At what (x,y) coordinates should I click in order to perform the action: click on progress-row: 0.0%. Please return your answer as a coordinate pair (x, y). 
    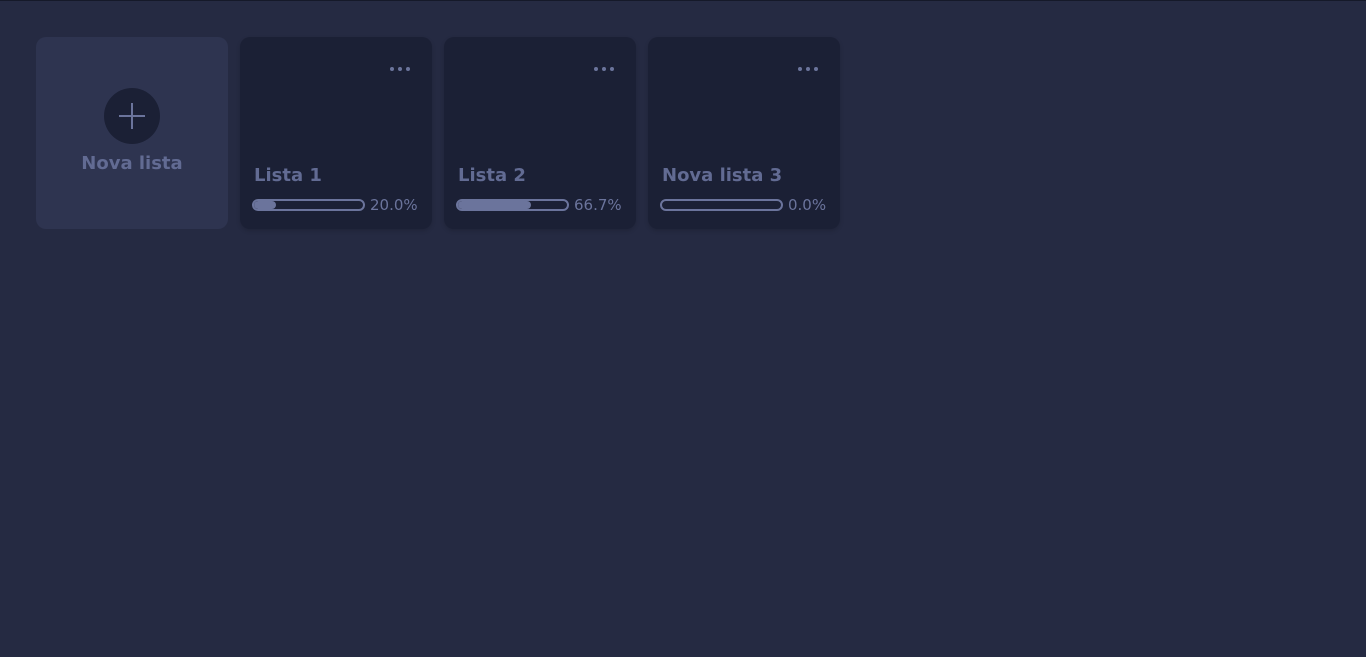
    Looking at the image, I should click on (743, 205).